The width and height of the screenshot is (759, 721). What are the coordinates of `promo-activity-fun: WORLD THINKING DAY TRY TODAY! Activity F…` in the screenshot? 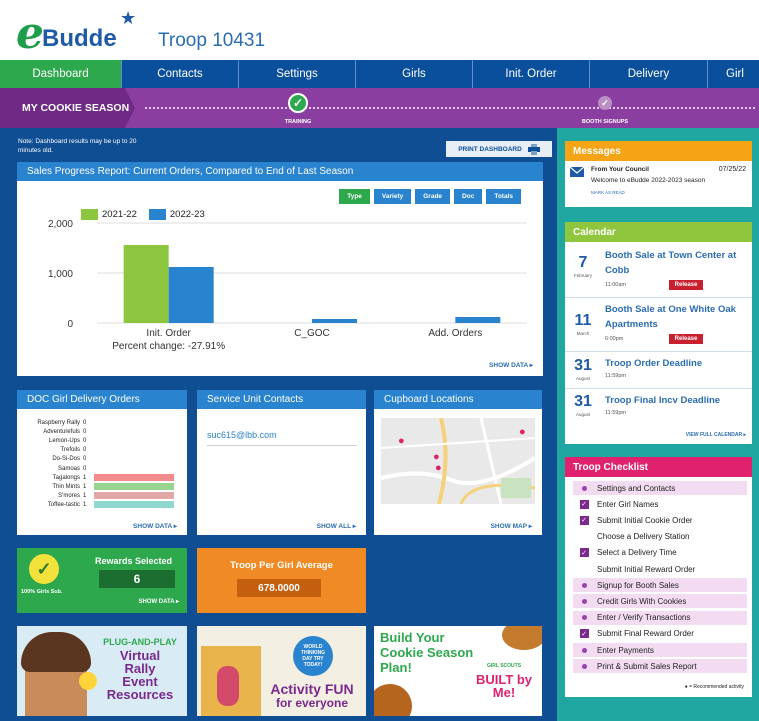 It's located at (281, 671).